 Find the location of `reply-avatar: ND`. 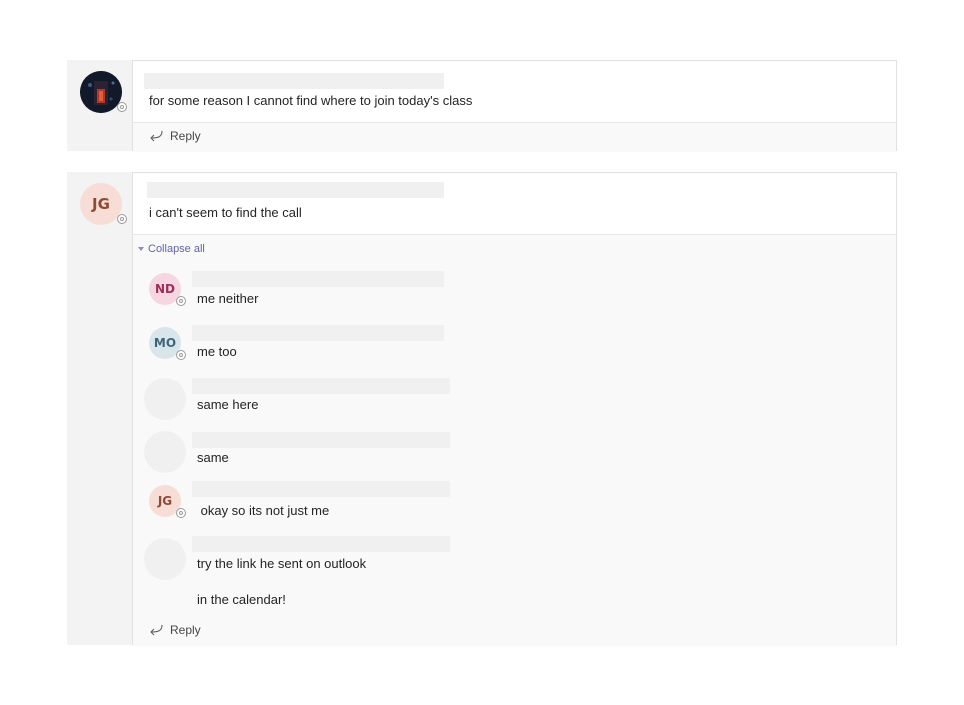

reply-avatar: ND is located at coordinates (167, 289).